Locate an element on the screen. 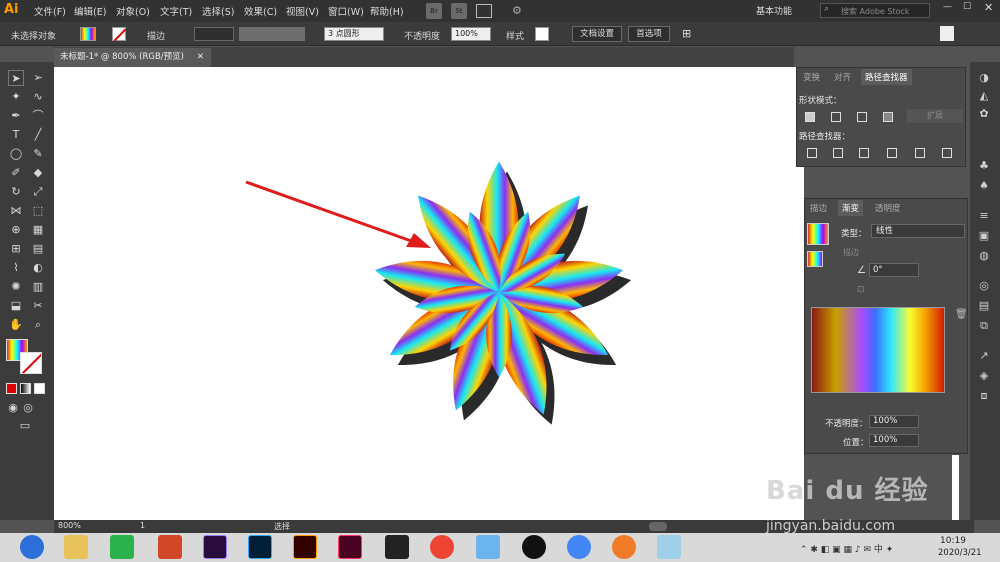 Image resolution: width=1000 pixels, height=562 pixels. app-icon-red is located at coordinates (442, 547).